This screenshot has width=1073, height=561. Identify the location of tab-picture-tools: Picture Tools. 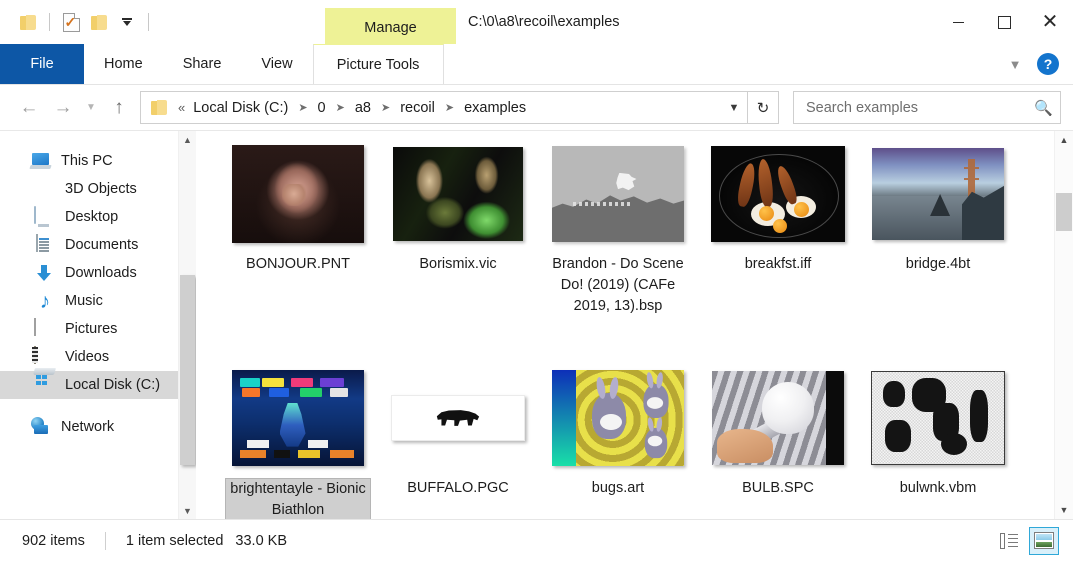
(378, 64).